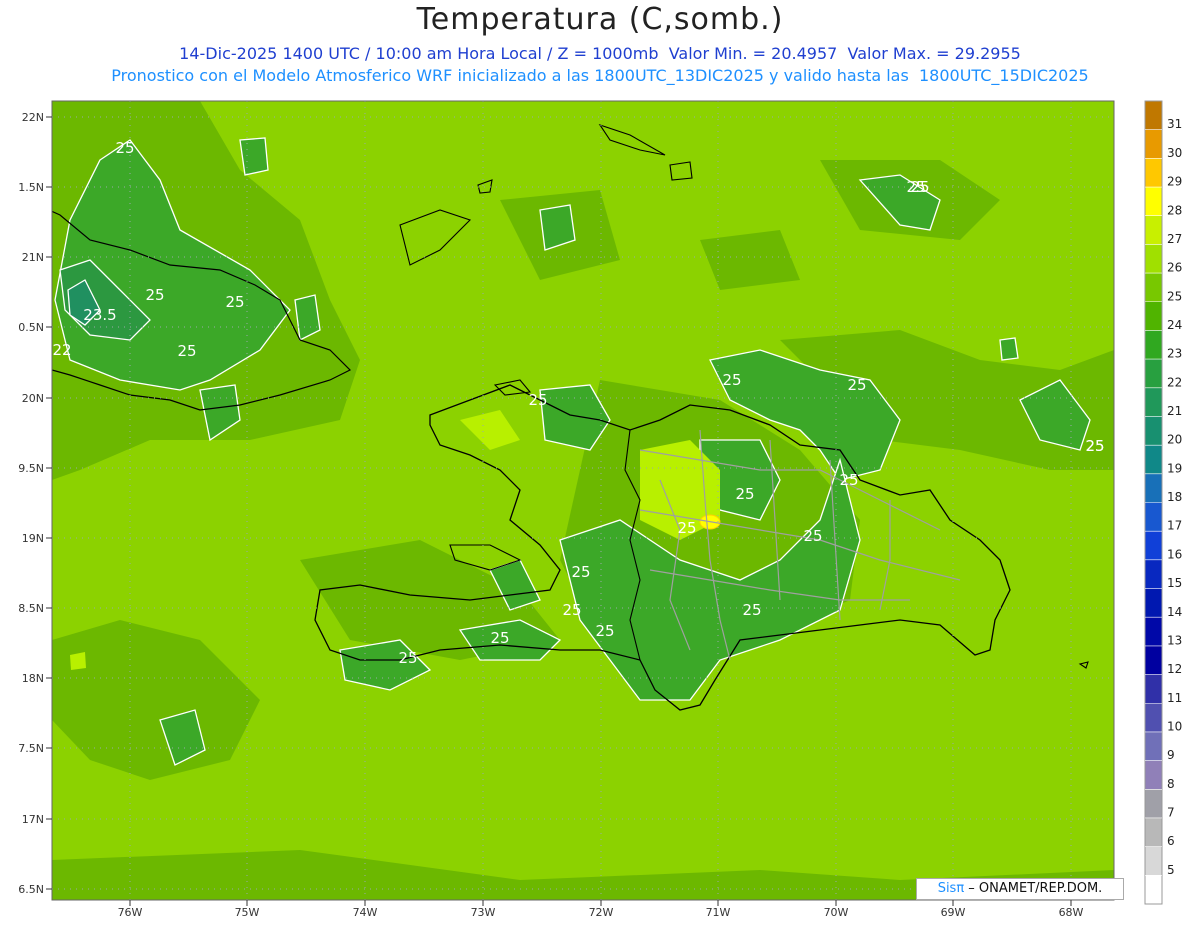 This screenshot has height=927, width=1200. Describe the element at coordinates (1174, 583) in the screenshot. I see `colorbar-label: 15` at that location.